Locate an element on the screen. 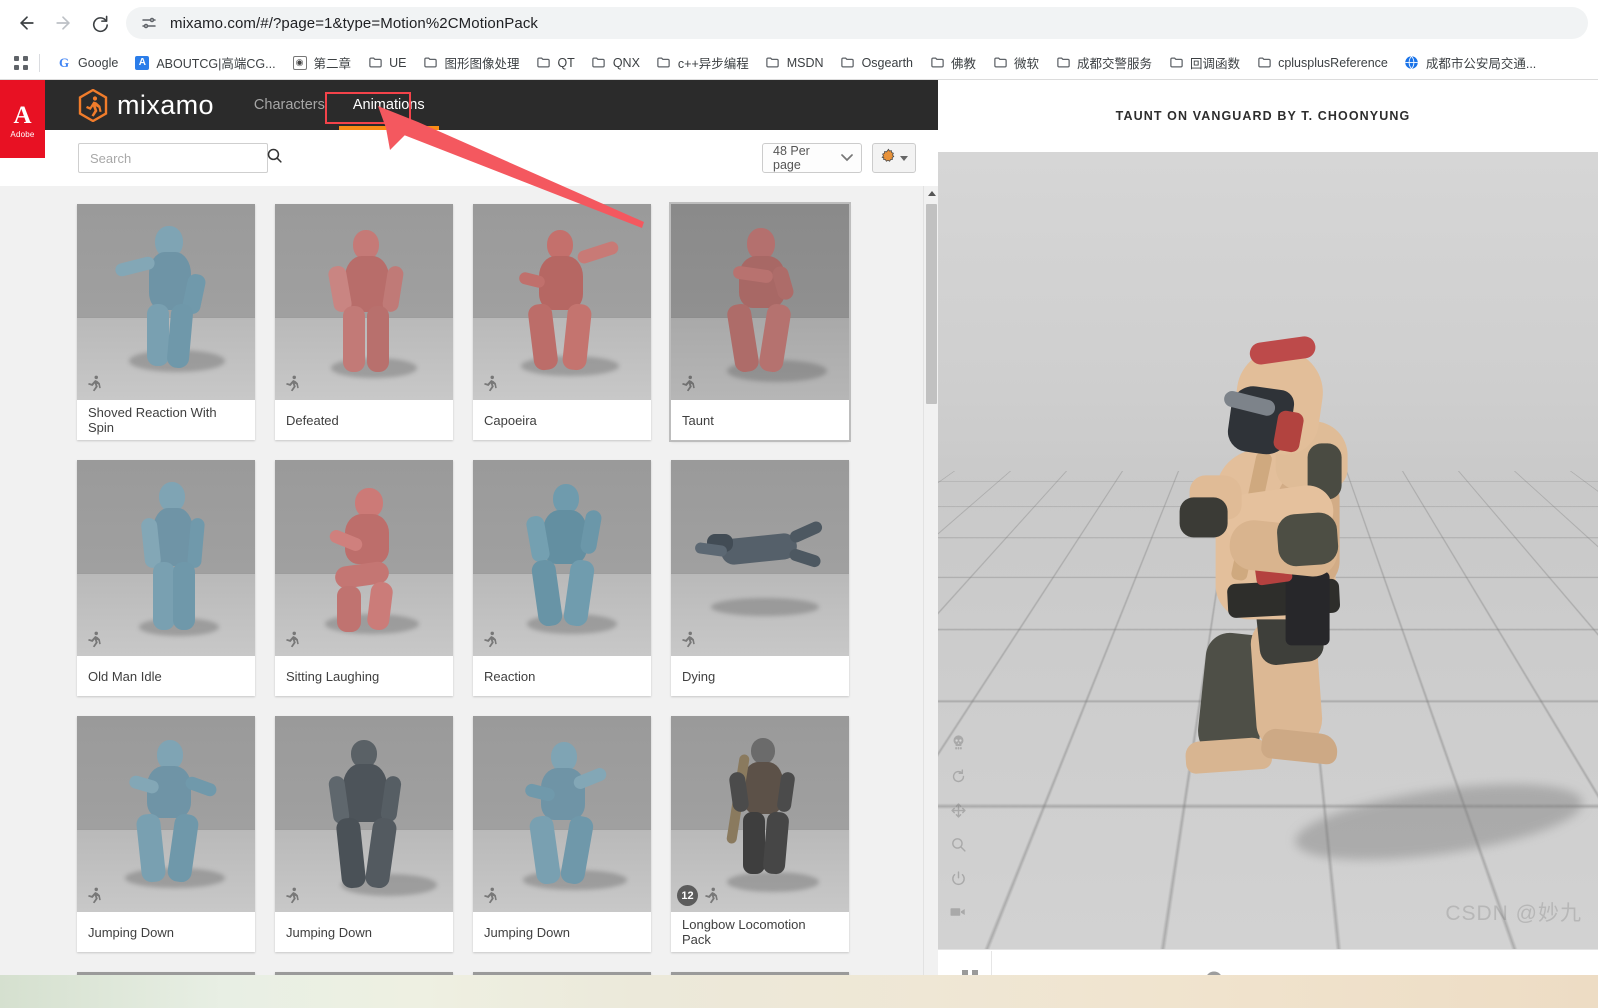 Image resolution: width=1598 pixels, height=1008 pixels. scroll-up-arrow-icon is located at coordinates (931, 193).